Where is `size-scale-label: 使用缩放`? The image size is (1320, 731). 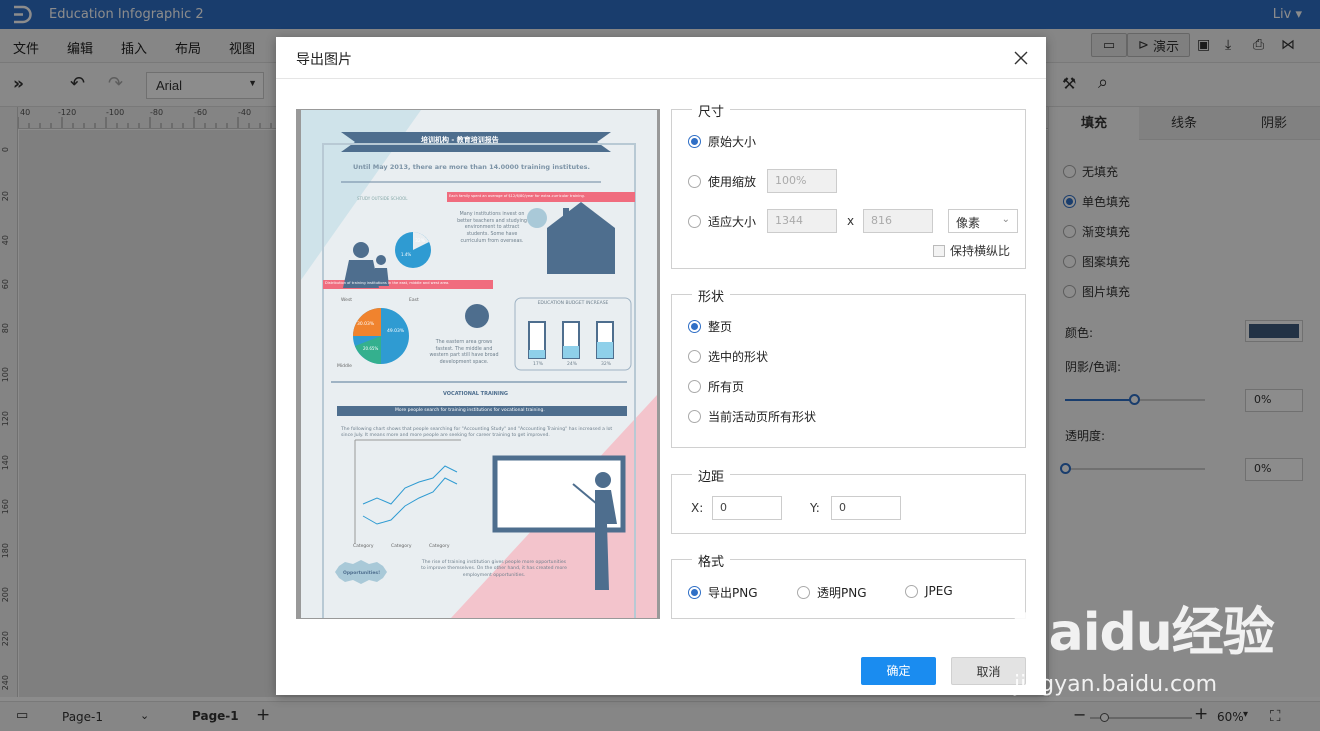 size-scale-label: 使用缩放 is located at coordinates (732, 182).